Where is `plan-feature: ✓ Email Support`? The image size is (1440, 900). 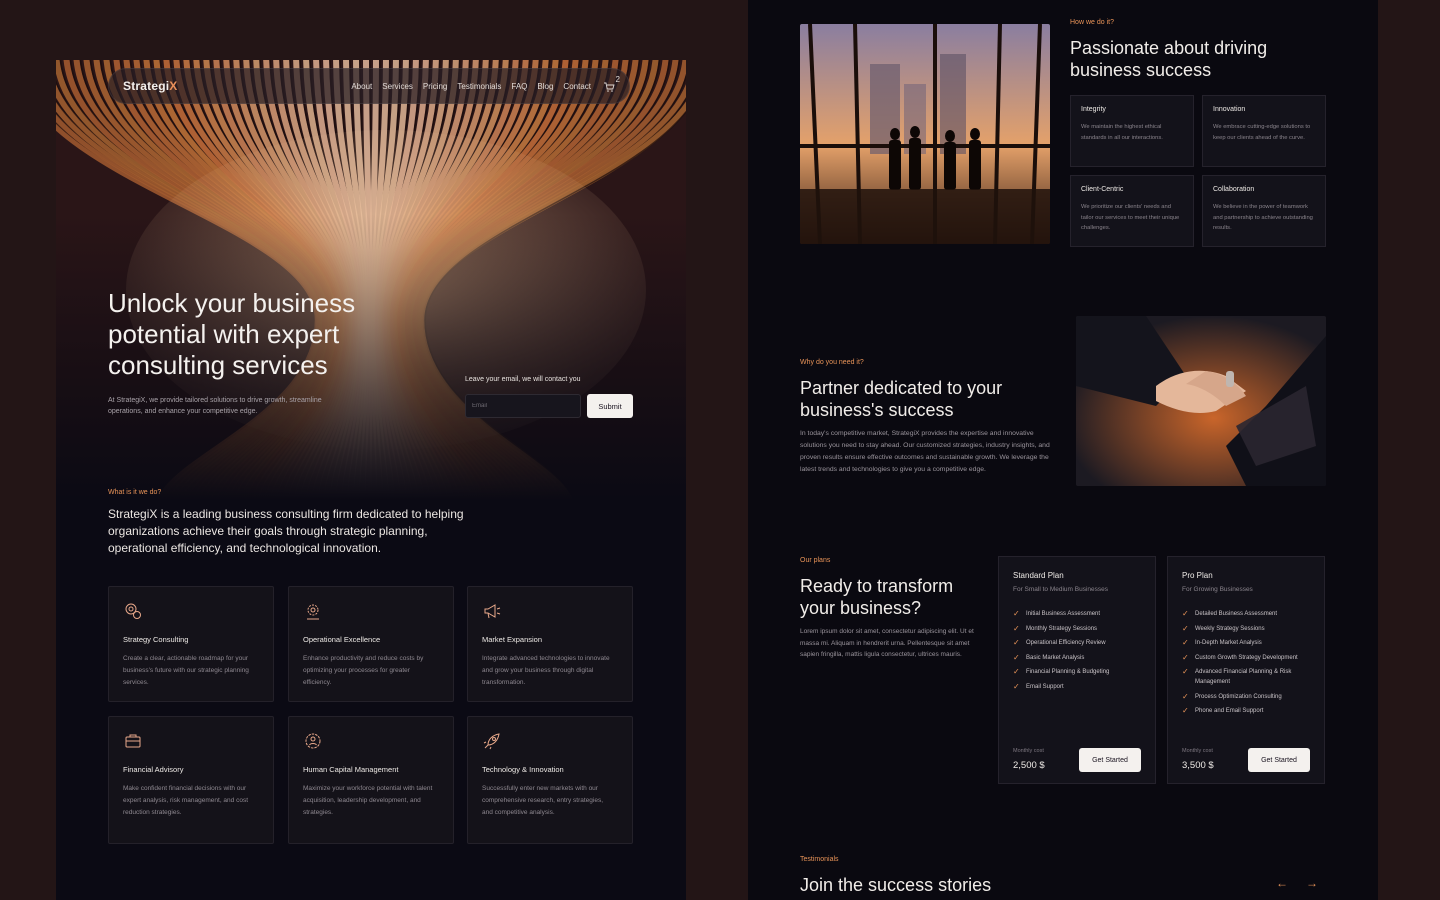
plan-feature: ✓ Email Support is located at coordinates (1038, 686).